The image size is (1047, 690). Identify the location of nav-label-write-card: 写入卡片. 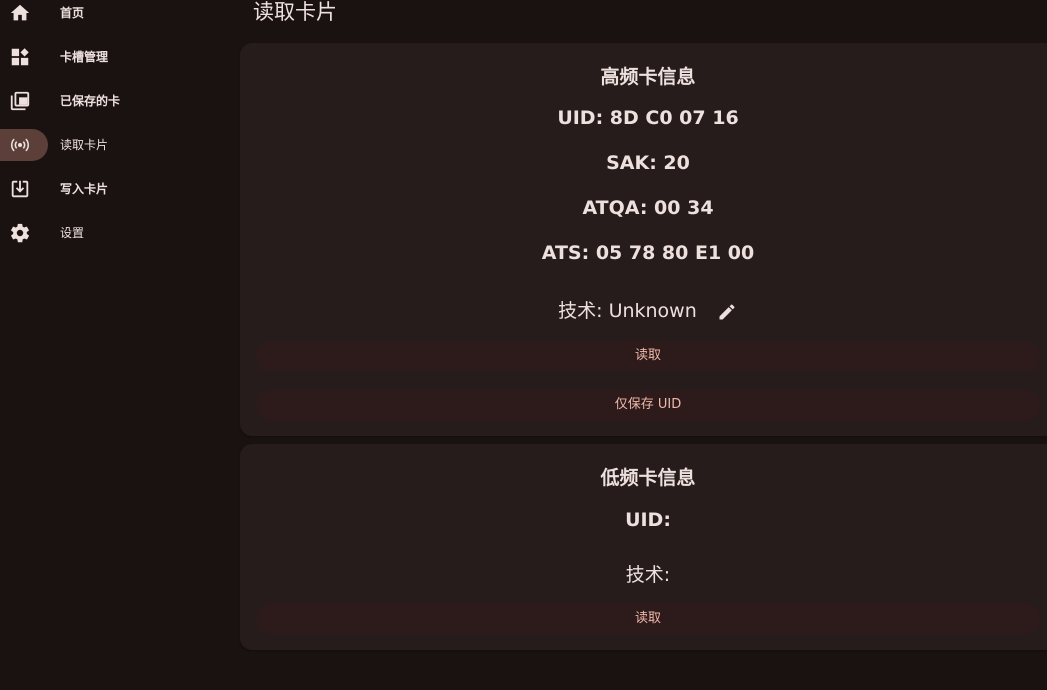
(84, 189).